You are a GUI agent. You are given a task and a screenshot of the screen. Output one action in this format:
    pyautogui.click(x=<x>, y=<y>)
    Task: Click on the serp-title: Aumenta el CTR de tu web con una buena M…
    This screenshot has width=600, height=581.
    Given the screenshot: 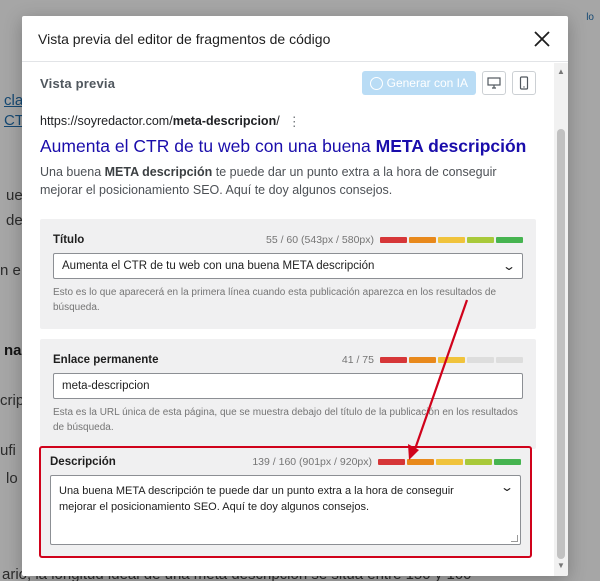 What is the action you would take?
    pyautogui.click(x=288, y=146)
    